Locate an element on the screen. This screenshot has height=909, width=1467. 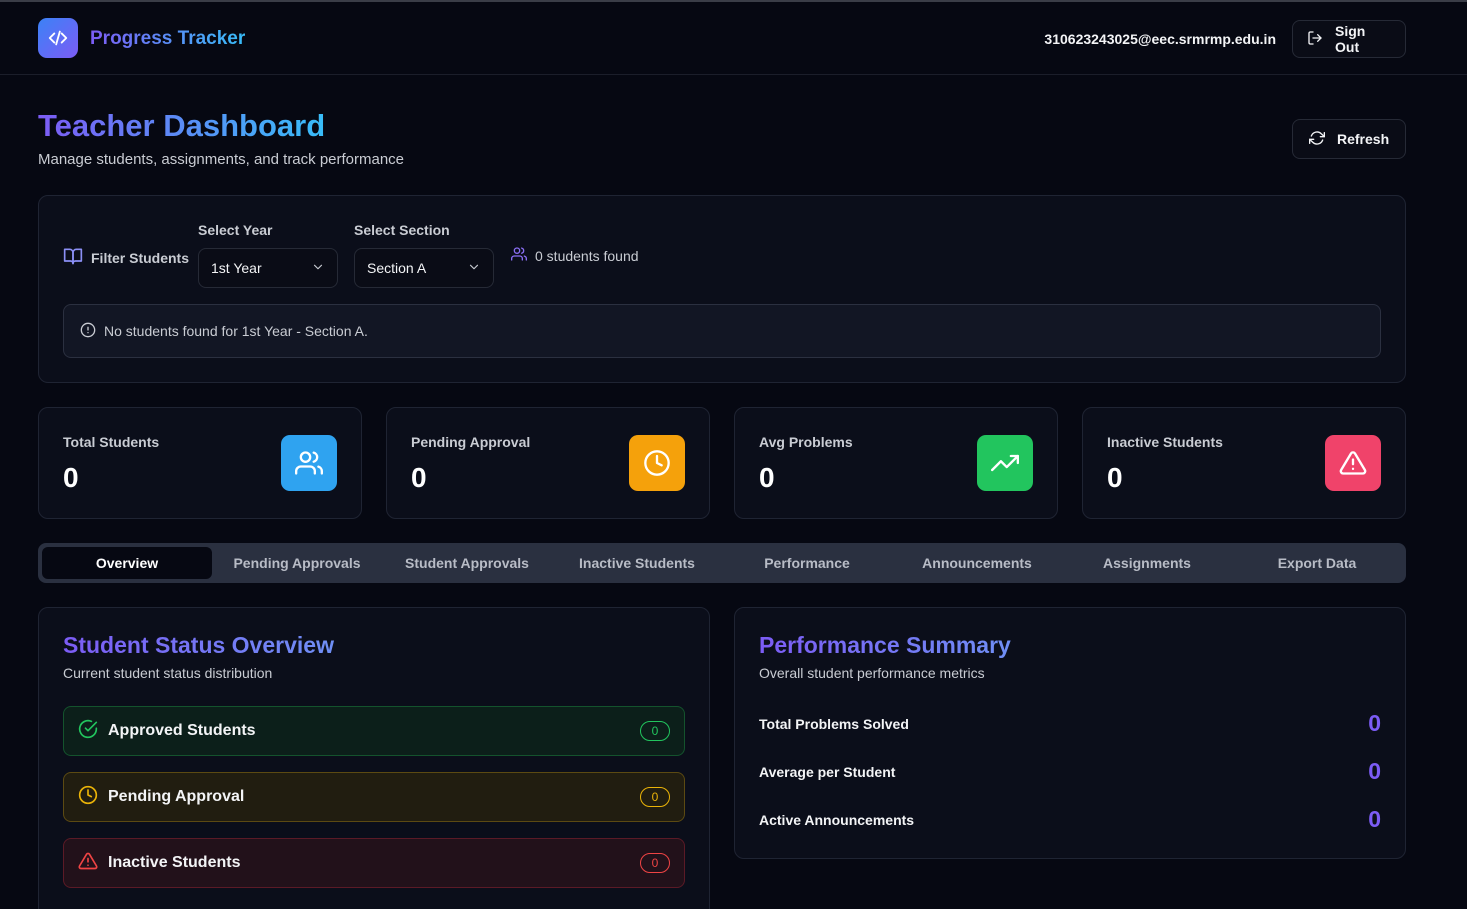
metric-row: Average per Student 0 is located at coordinates (1070, 771).